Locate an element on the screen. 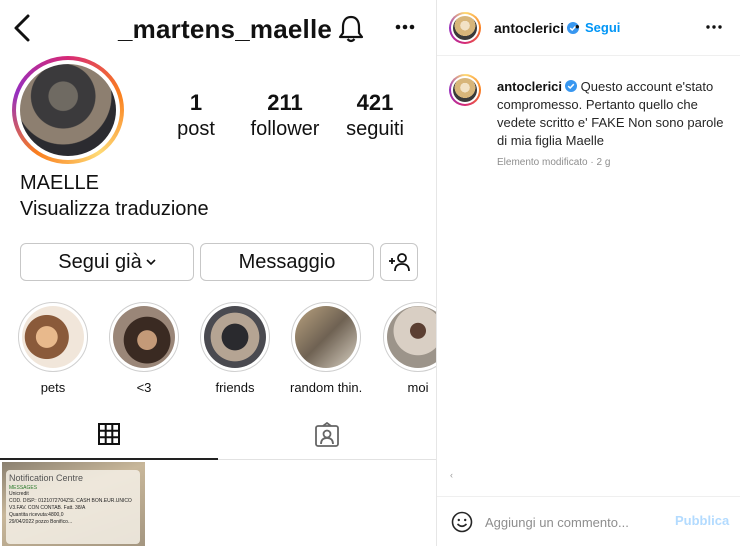 The image size is (740, 546). tagged-user-icon is located at coordinates (327, 434).